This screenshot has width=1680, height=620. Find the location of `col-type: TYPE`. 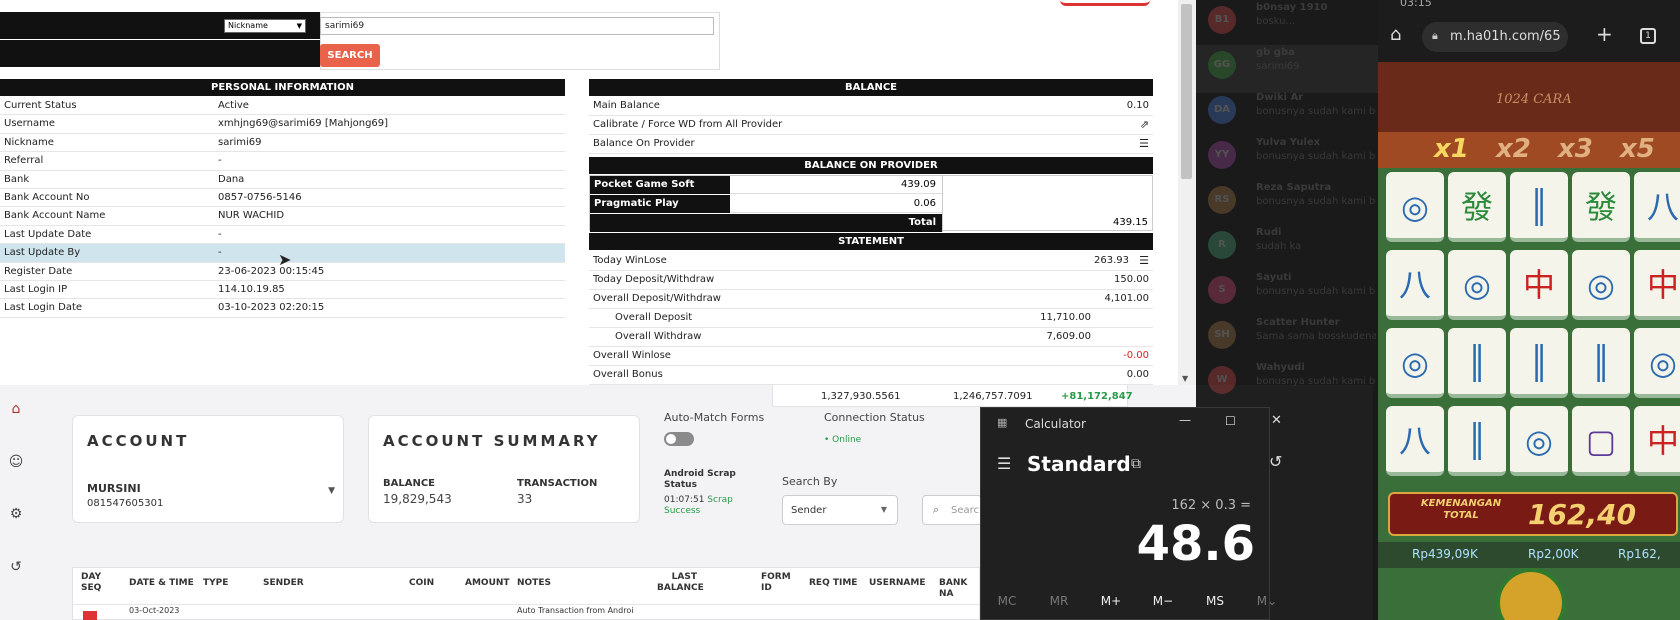

col-type: TYPE is located at coordinates (215, 583).